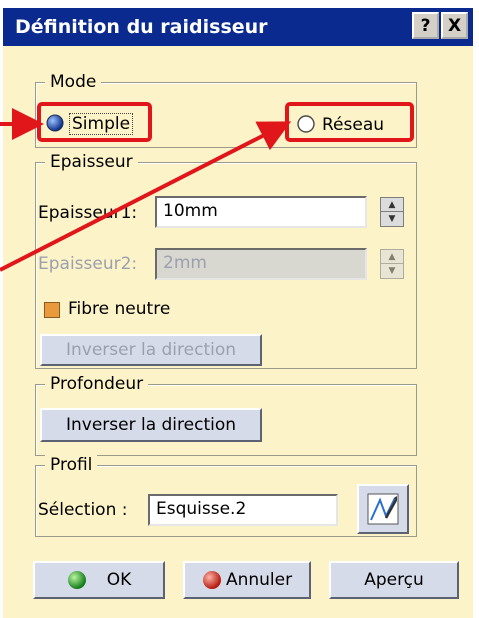  I want to click on preview-label: Aperçu, so click(394, 580).